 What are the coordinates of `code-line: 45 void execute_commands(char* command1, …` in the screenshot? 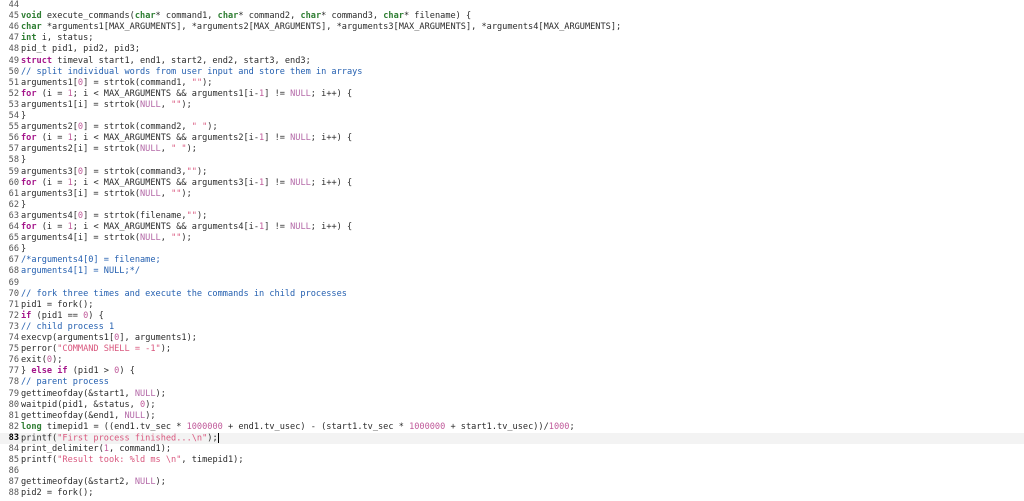 It's located at (512, 16).